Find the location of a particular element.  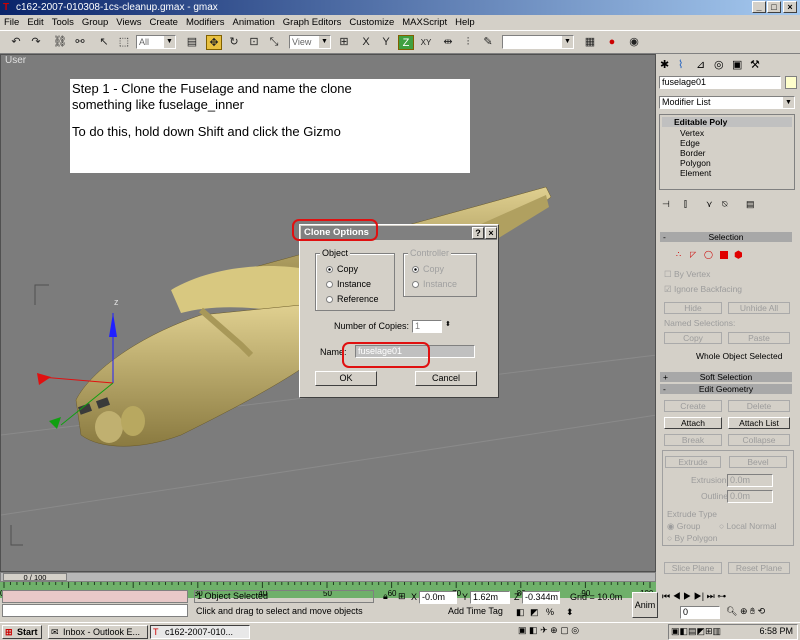

lock-selection-icon: 🔒︎ is located at coordinates (385, 596).